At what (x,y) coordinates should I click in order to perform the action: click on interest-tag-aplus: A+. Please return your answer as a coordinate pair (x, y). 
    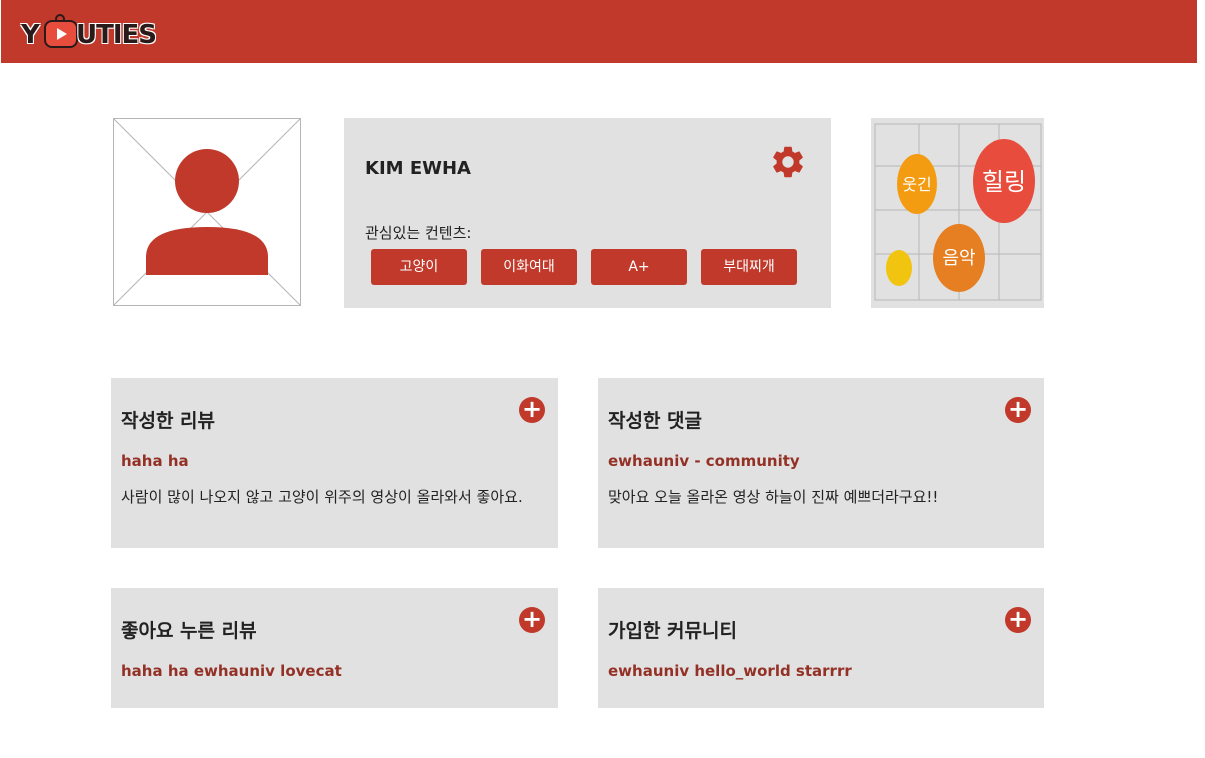
    Looking at the image, I should click on (639, 267).